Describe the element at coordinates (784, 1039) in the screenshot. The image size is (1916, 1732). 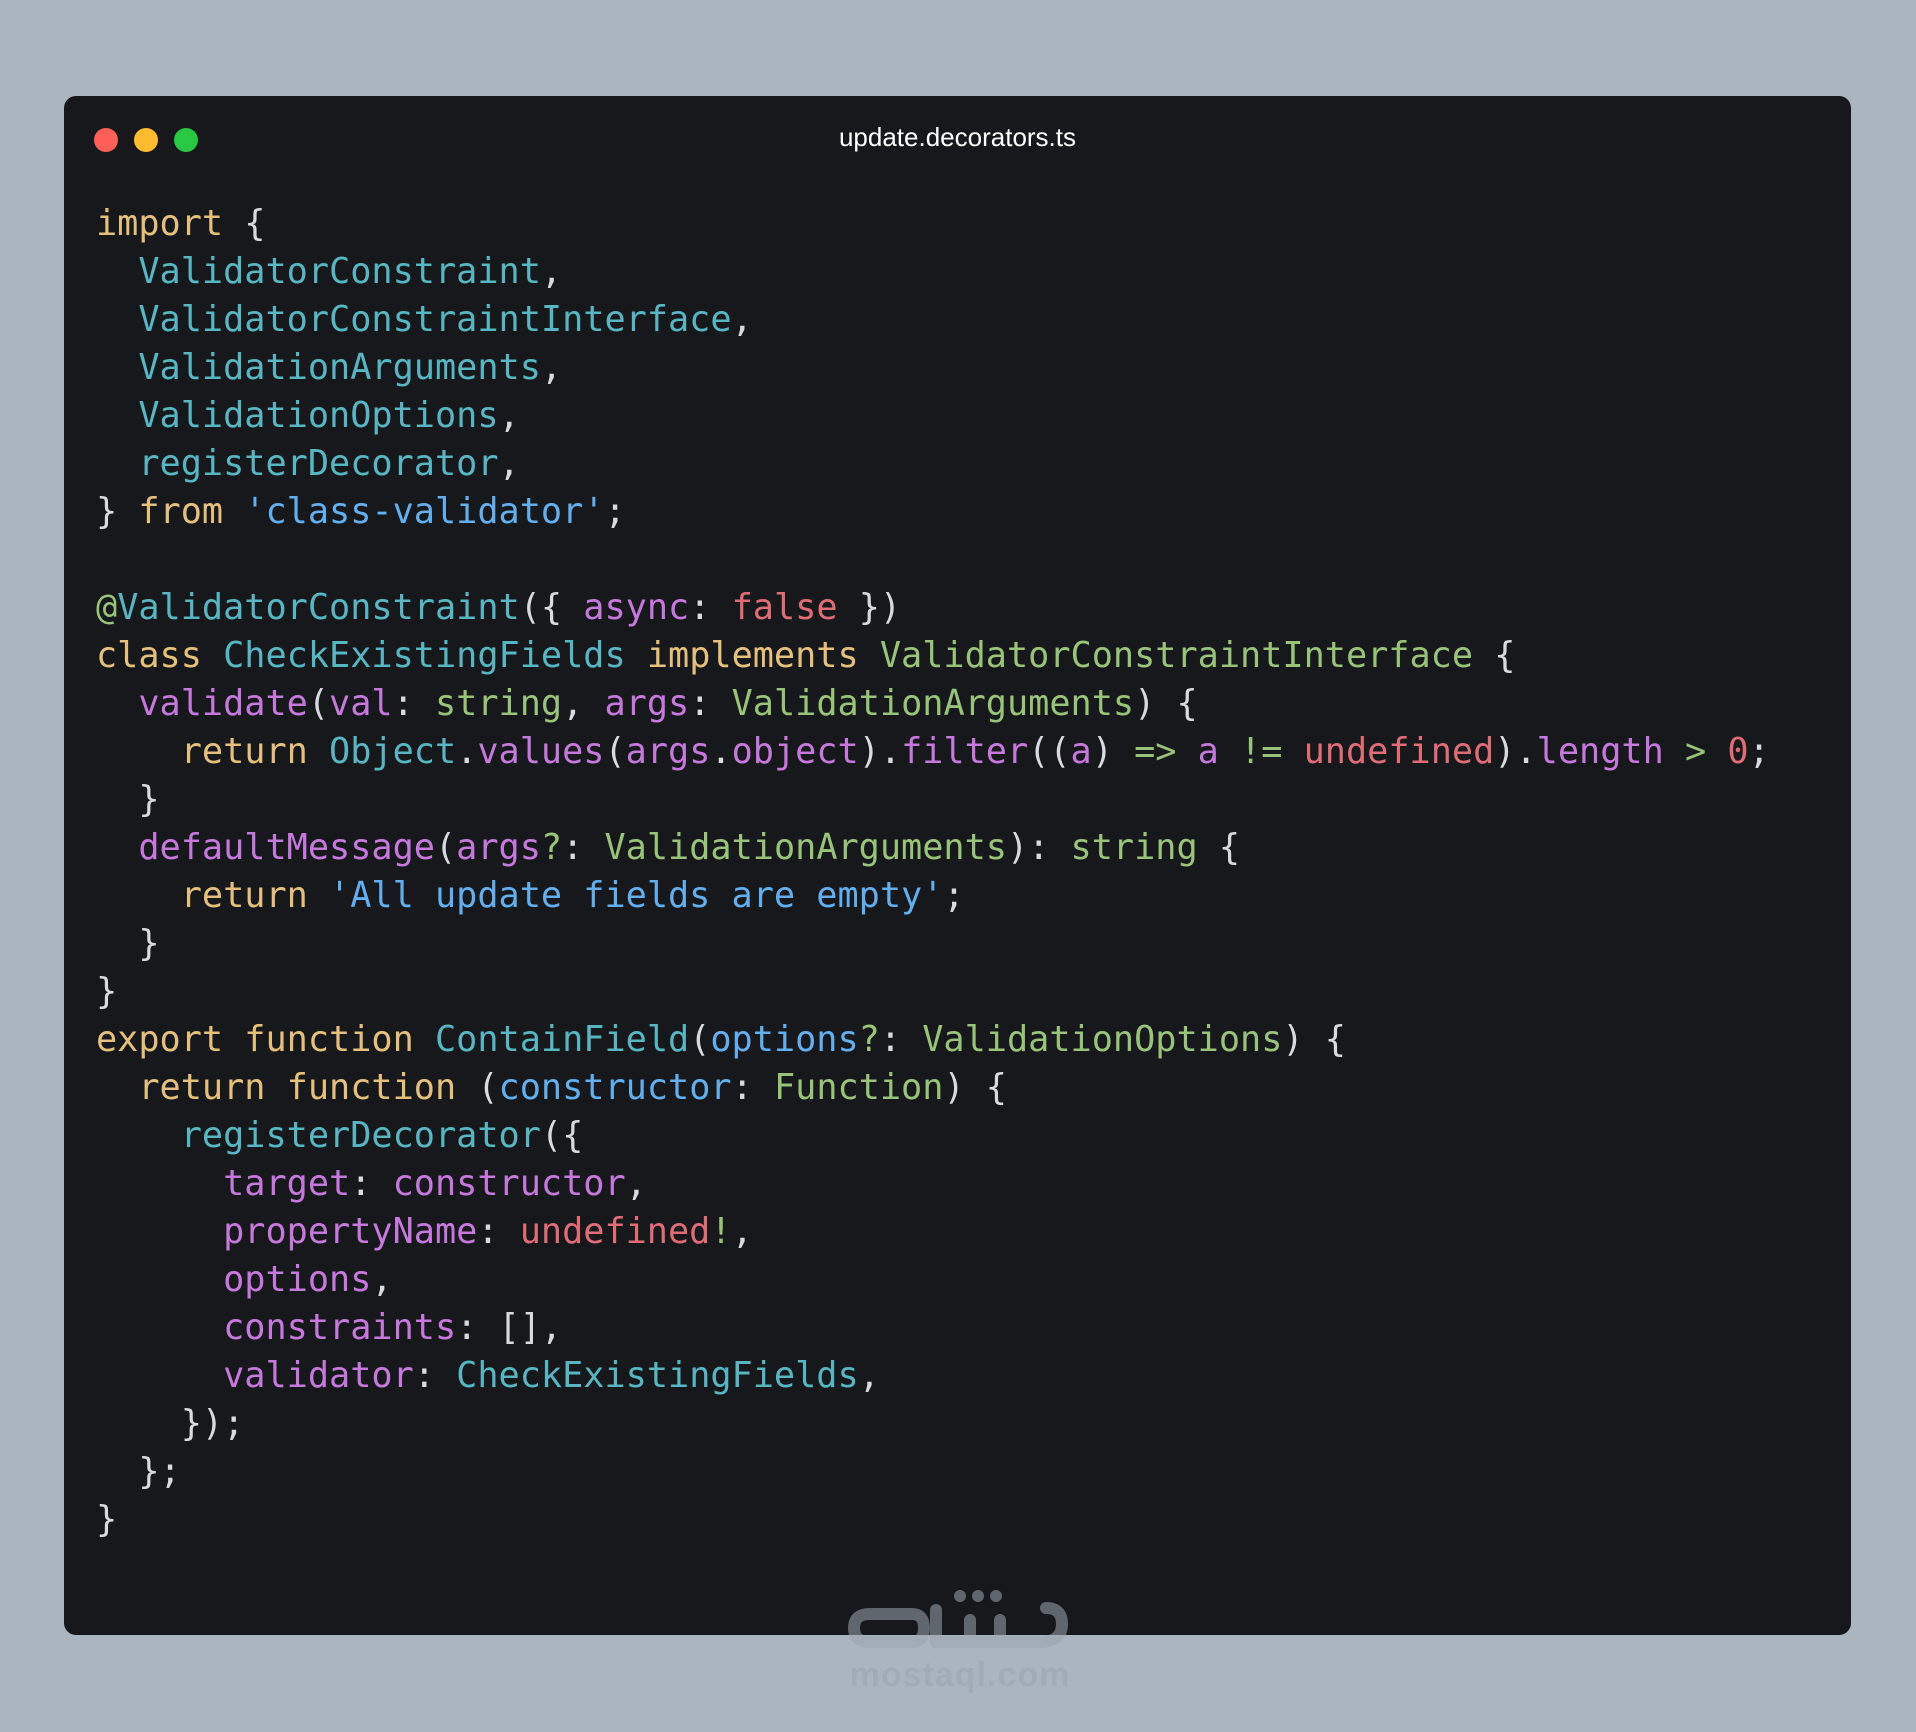
I see `string-token: options` at that location.